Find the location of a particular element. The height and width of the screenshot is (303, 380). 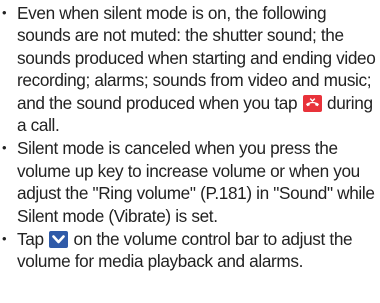

end-call-icon is located at coordinates (312, 103).